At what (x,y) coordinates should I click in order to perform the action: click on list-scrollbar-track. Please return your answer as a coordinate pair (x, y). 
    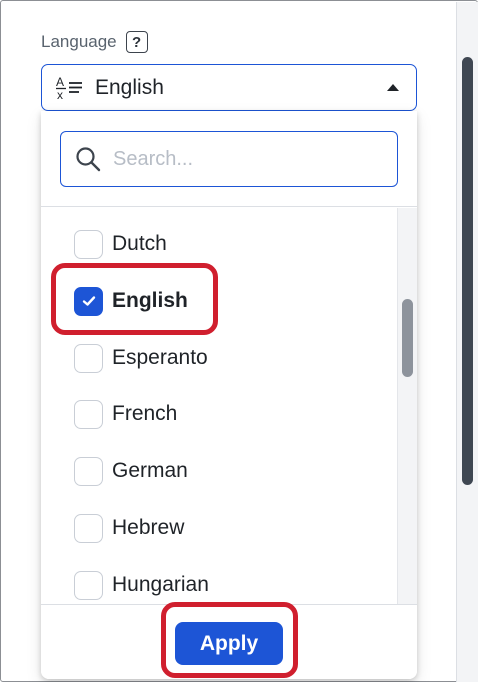
    Looking at the image, I should click on (407, 406).